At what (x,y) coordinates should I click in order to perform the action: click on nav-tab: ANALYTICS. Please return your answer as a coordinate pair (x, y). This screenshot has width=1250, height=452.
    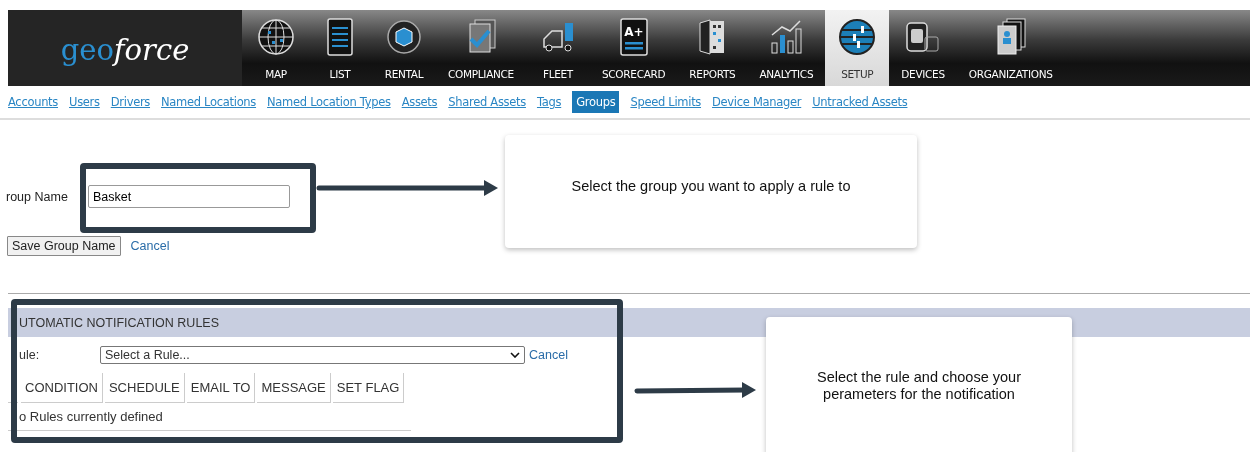
    Looking at the image, I should click on (786, 48).